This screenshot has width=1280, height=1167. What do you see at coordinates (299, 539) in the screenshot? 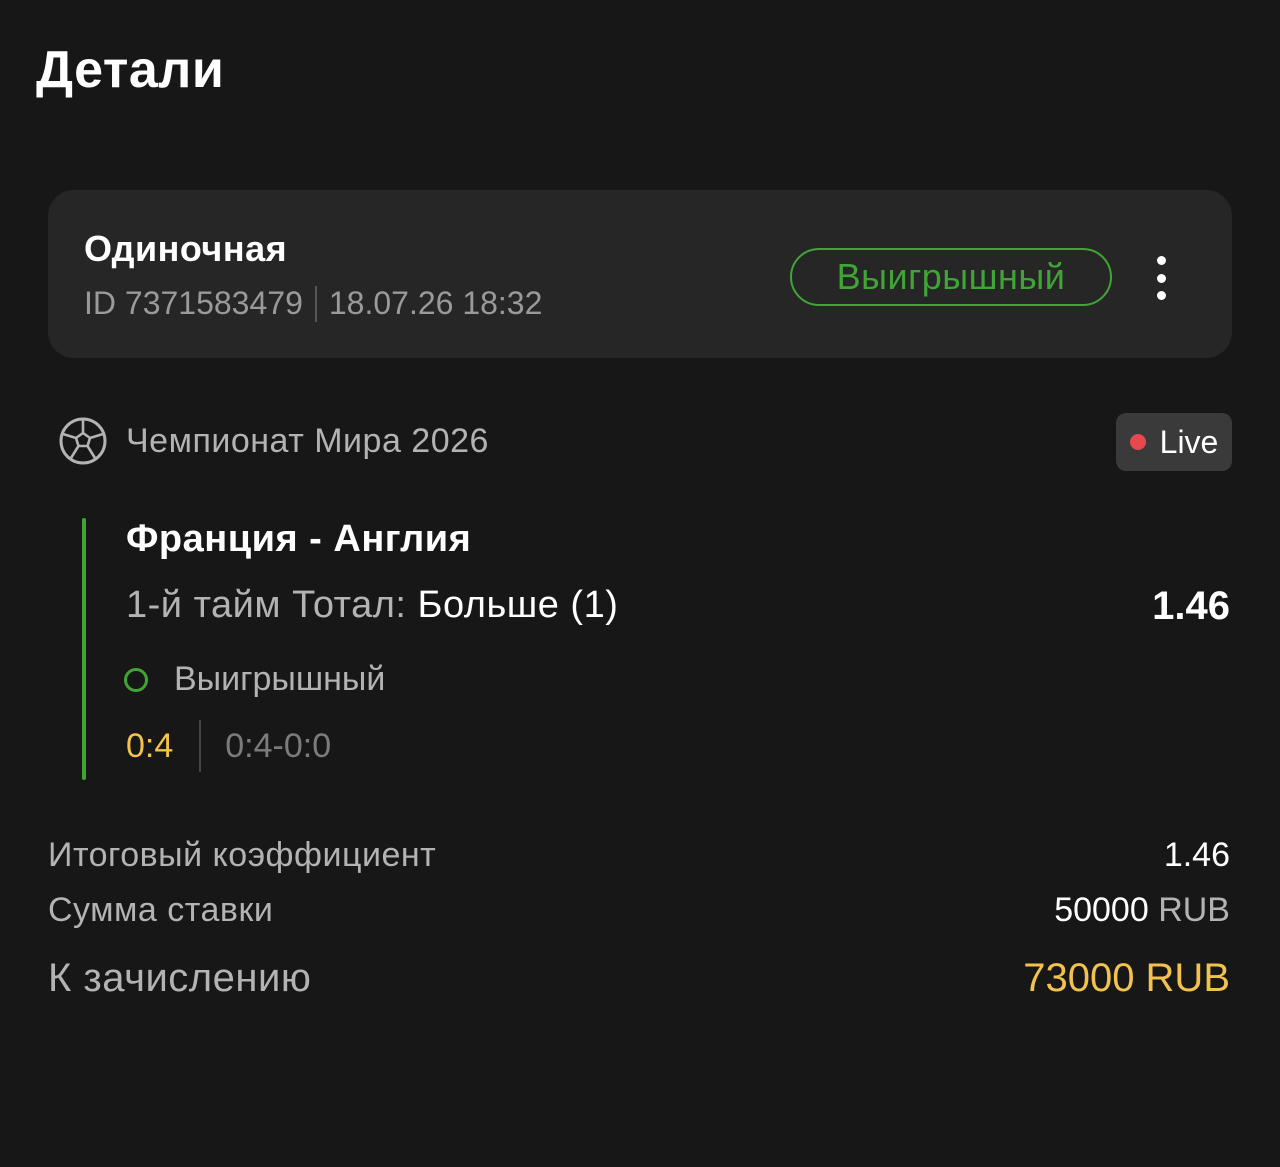
I see `match-name: Франция - Англия` at bounding box center [299, 539].